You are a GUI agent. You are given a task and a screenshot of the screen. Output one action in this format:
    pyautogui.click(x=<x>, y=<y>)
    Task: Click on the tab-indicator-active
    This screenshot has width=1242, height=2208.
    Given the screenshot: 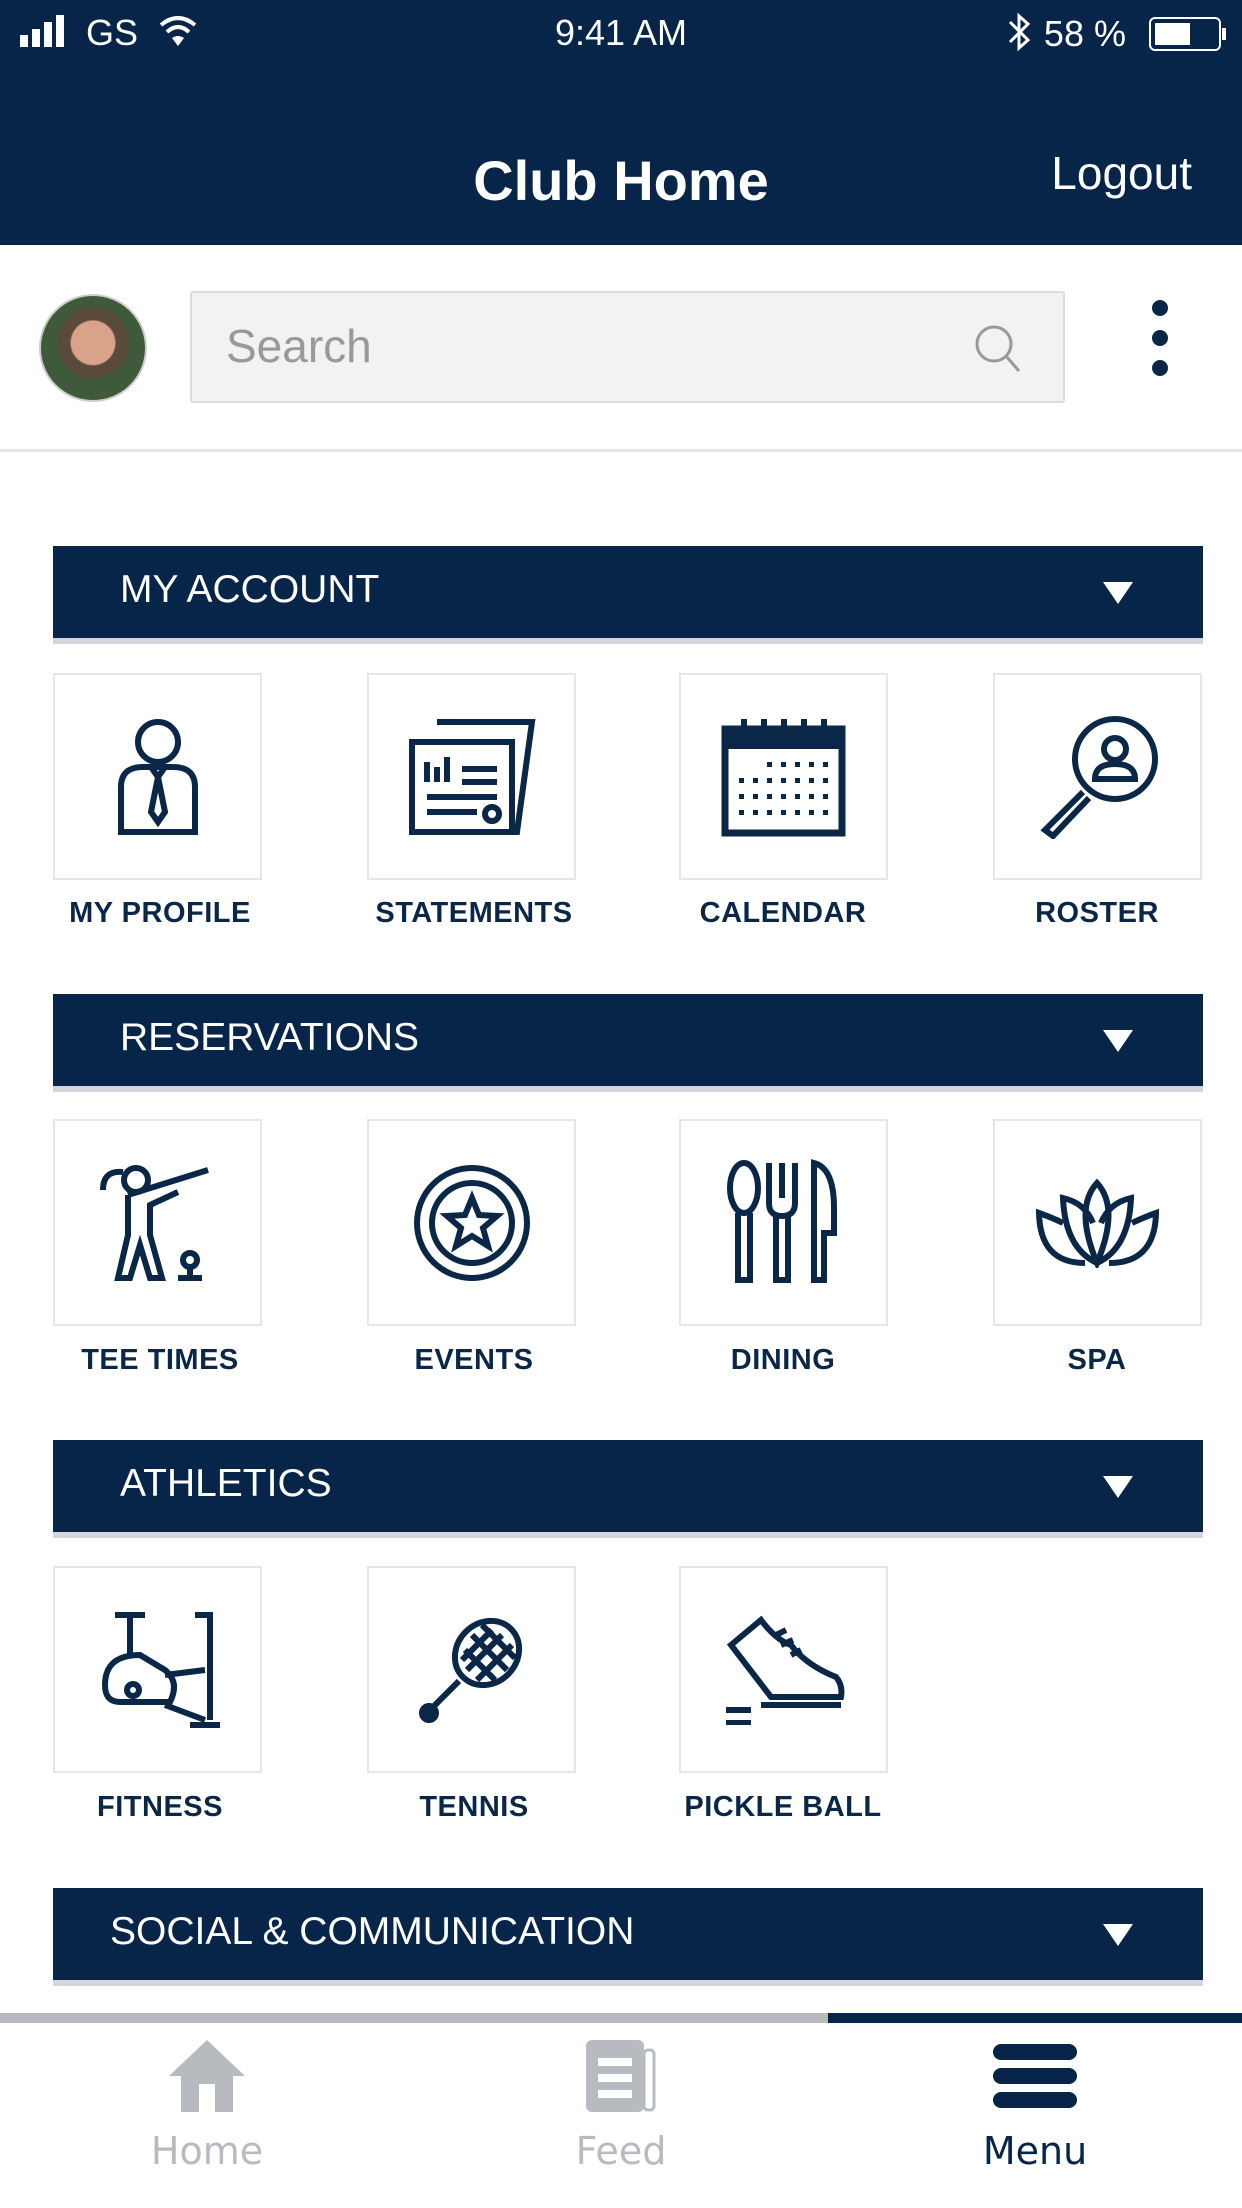 What is the action you would take?
    pyautogui.click(x=1035, y=2018)
    